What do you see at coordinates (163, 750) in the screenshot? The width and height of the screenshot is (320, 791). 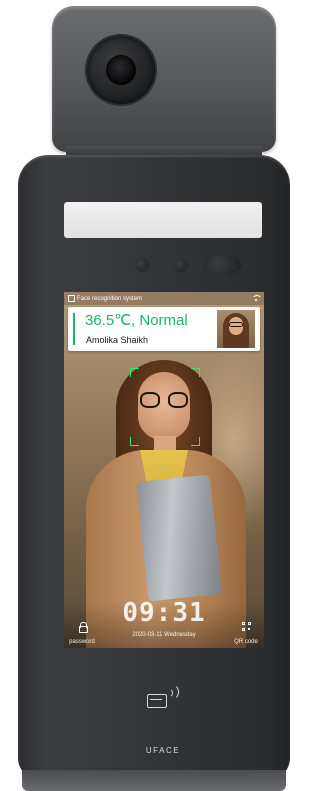 I see `brand-logo: UFACE` at bounding box center [163, 750].